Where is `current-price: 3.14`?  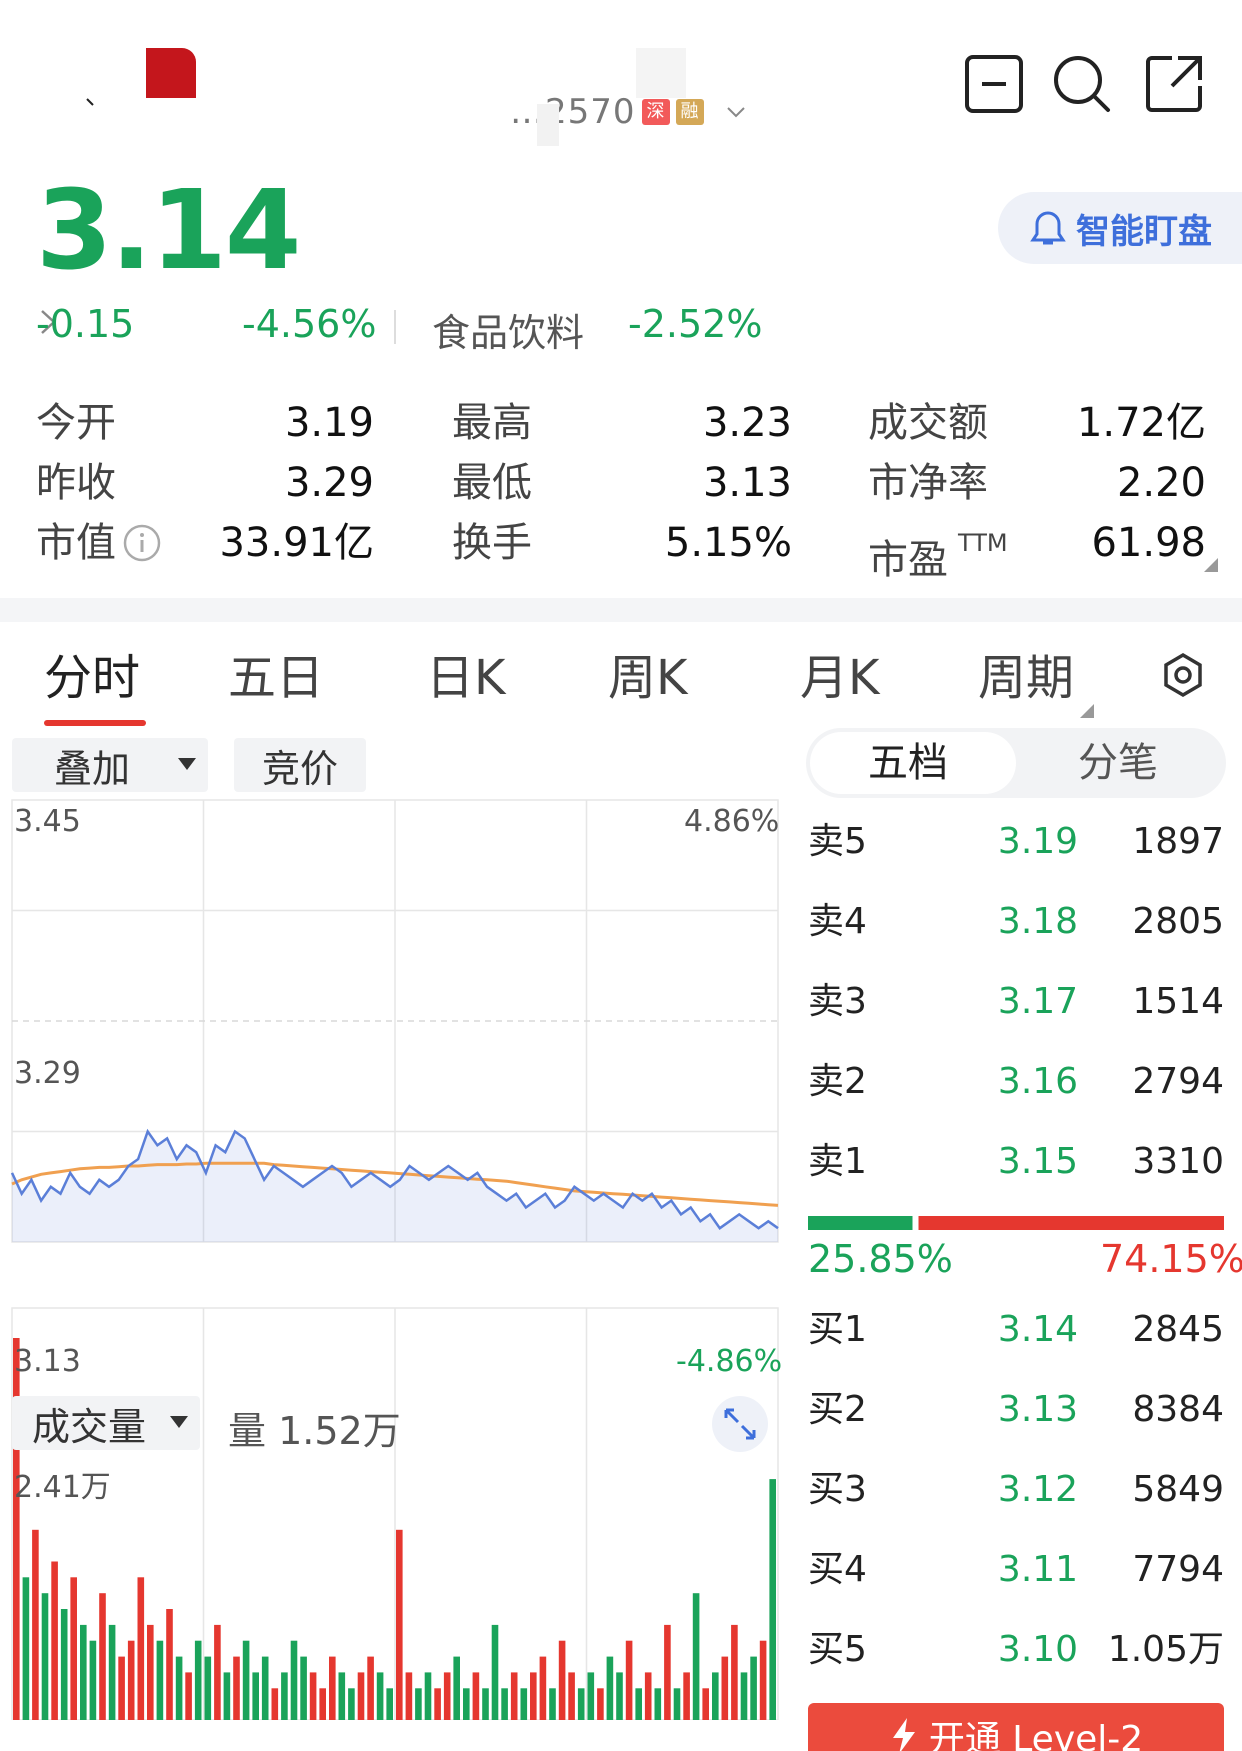 current-price: 3.14 is located at coordinates (168, 230).